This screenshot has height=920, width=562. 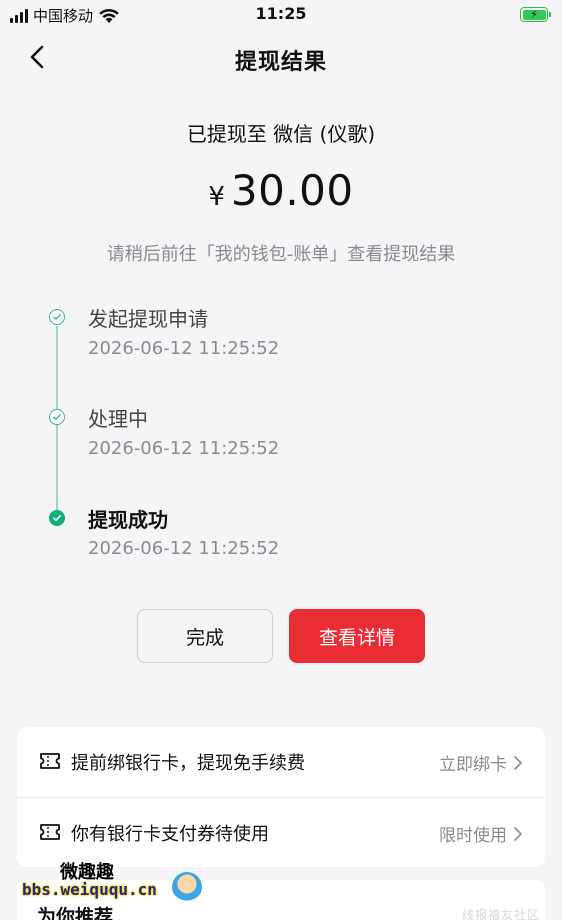 What do you see at coordinates (148, 319) in the screenshot?
I see `step-title: 发起提现申请` at bounding box center [148, 319].